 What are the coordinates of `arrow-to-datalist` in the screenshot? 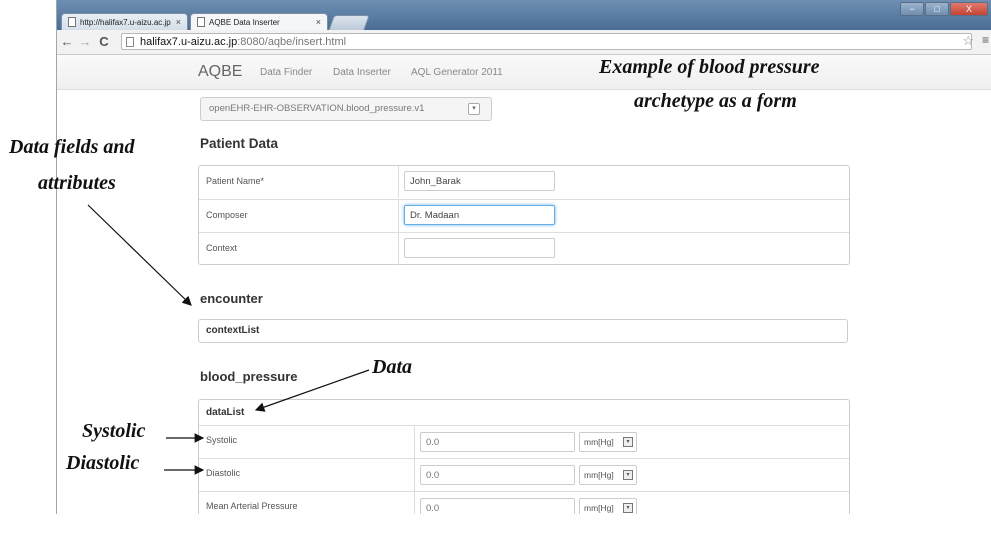 It's located at (312, 390).